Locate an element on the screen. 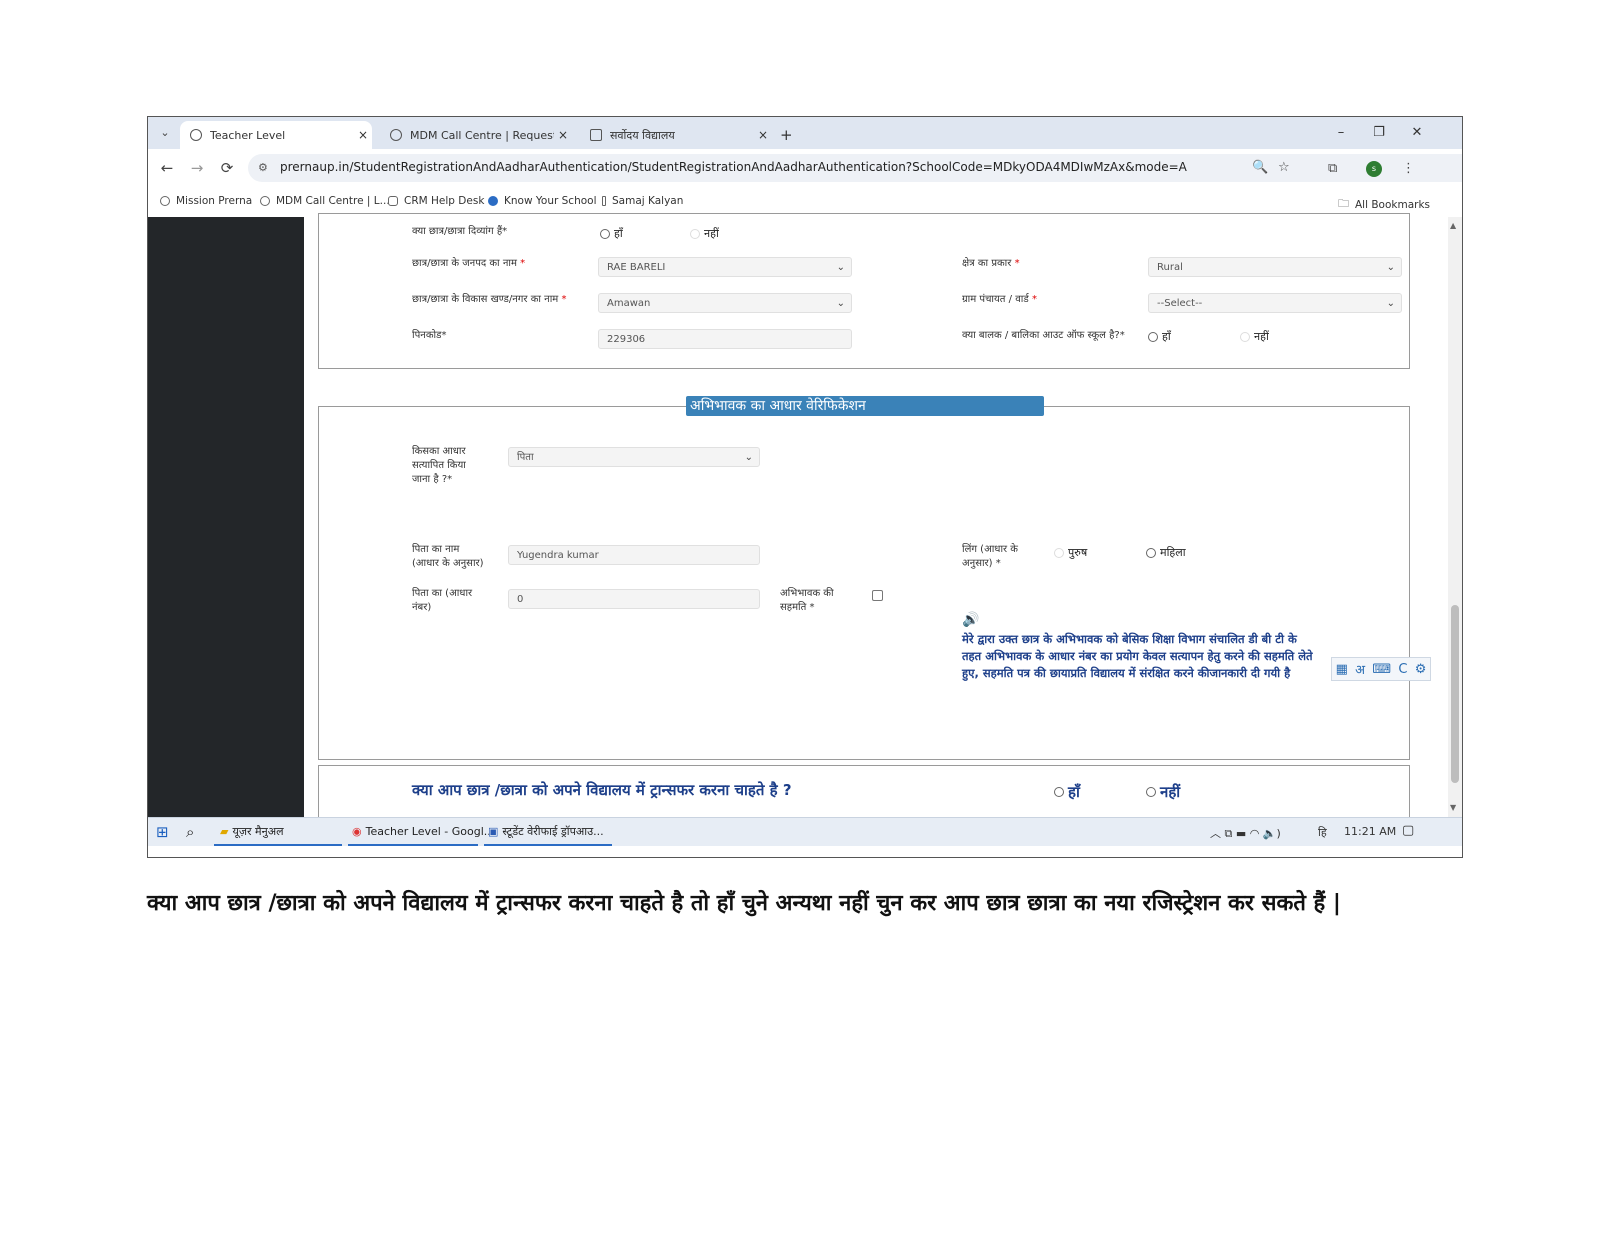 The image size is (1600, 1236). area-type-select: Rural ⌄ is located at coordinates (1275, 267).